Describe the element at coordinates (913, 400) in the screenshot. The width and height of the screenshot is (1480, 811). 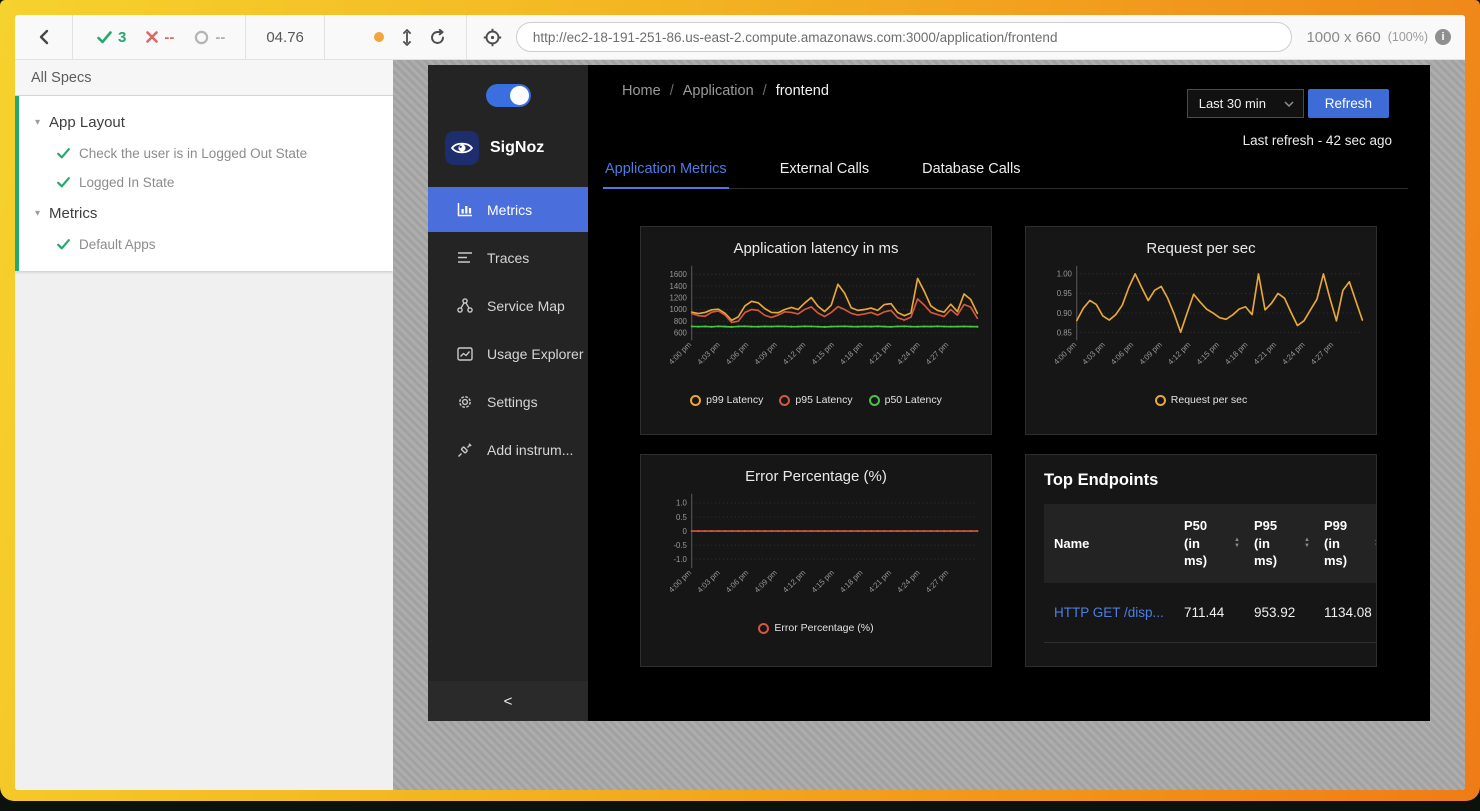
I see `legend-label: p50 Latency` at that location.